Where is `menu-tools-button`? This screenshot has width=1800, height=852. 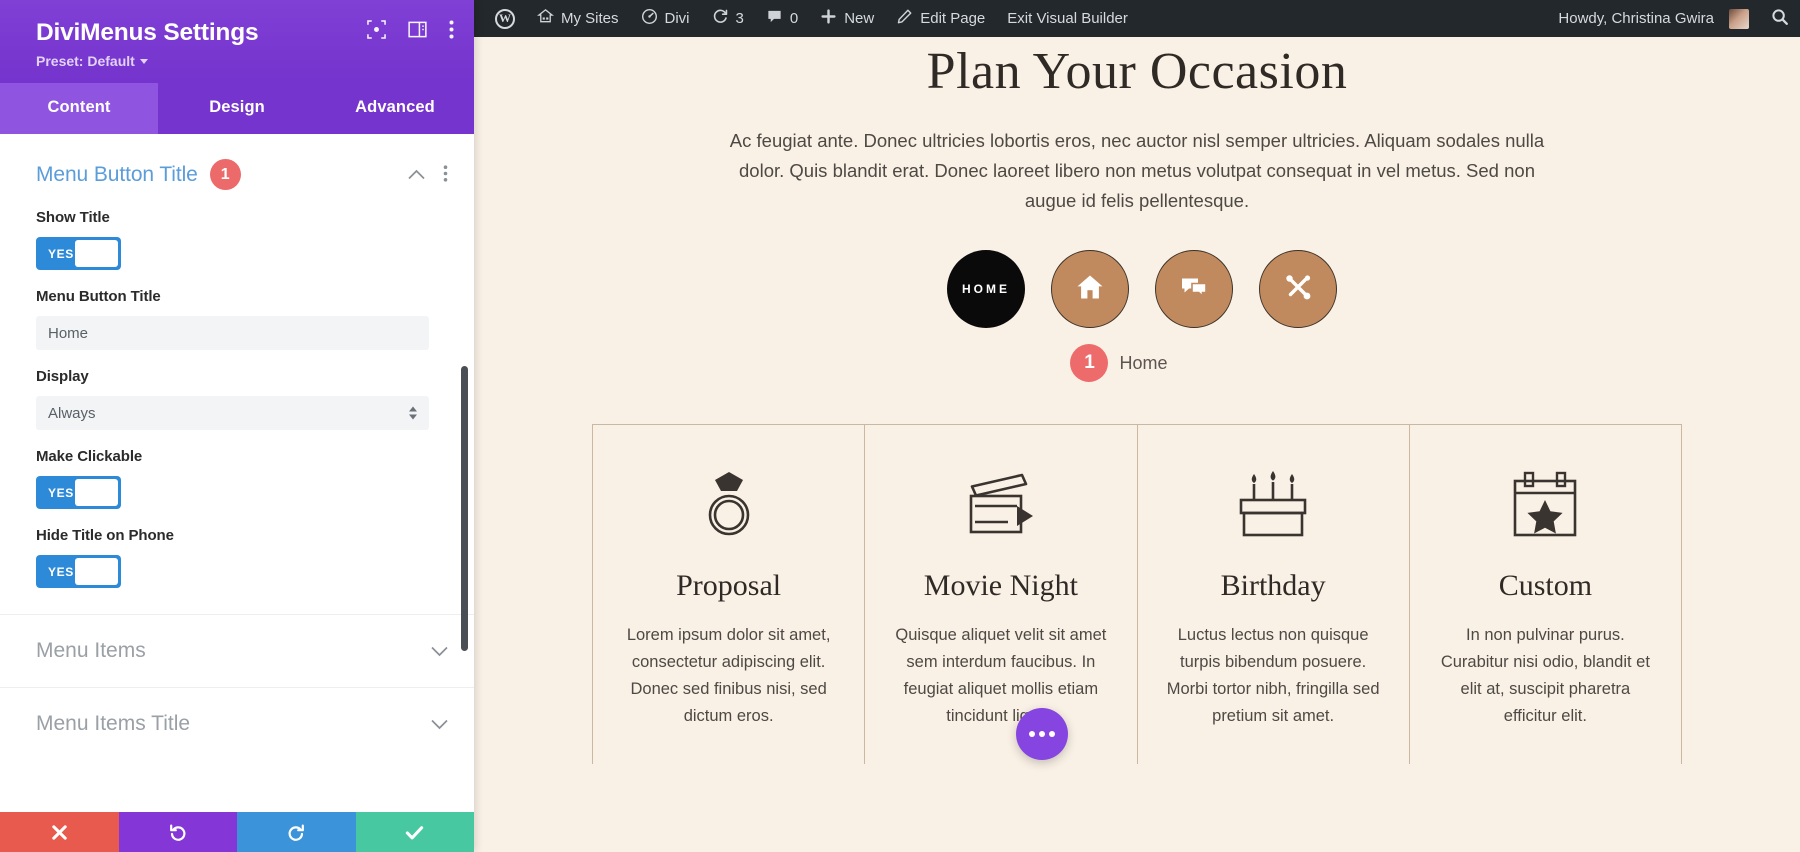
menu-tools-button is located at coordinates (1298, 289).